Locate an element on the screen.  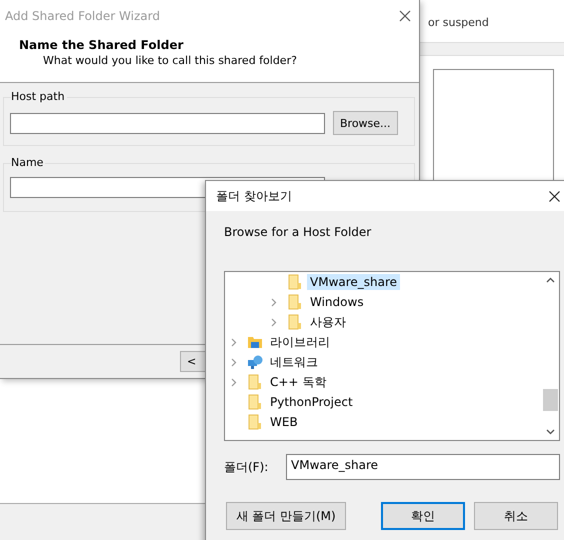
settings-text: or suspend is located at coordinates (458, 22).